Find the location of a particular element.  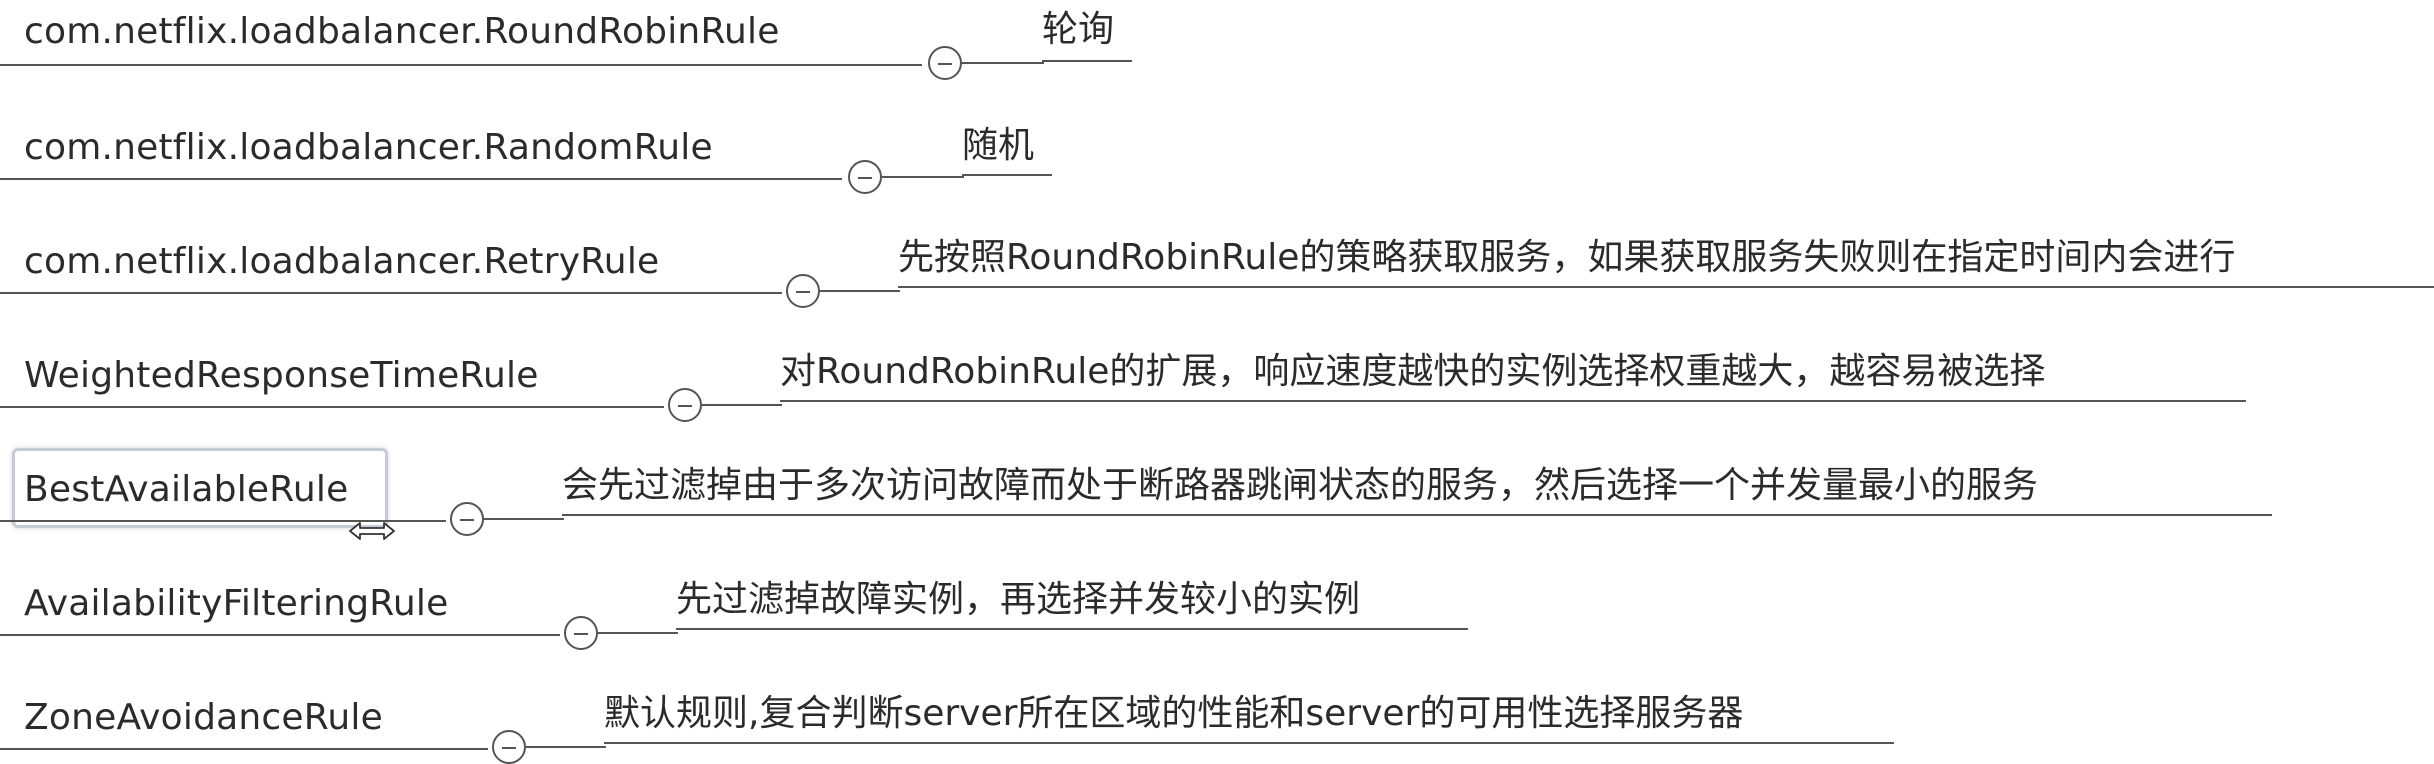

rule-node-label: com.netflix.loadbalancer.RoundRobinRule is located at coordinates (402, 32).